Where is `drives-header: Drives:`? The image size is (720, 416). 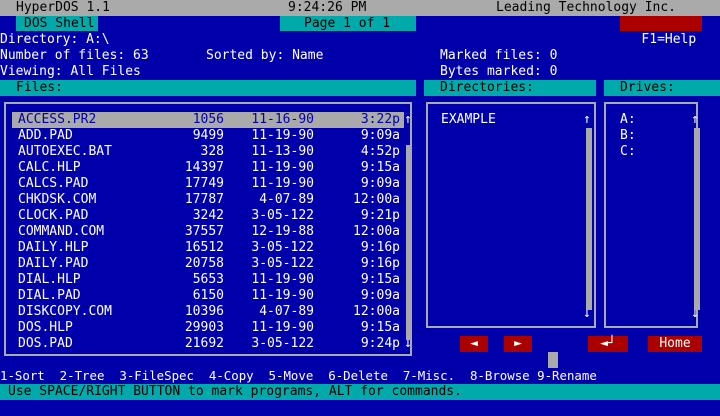 drives-header: Drives: is located at coordinates (662, 88).